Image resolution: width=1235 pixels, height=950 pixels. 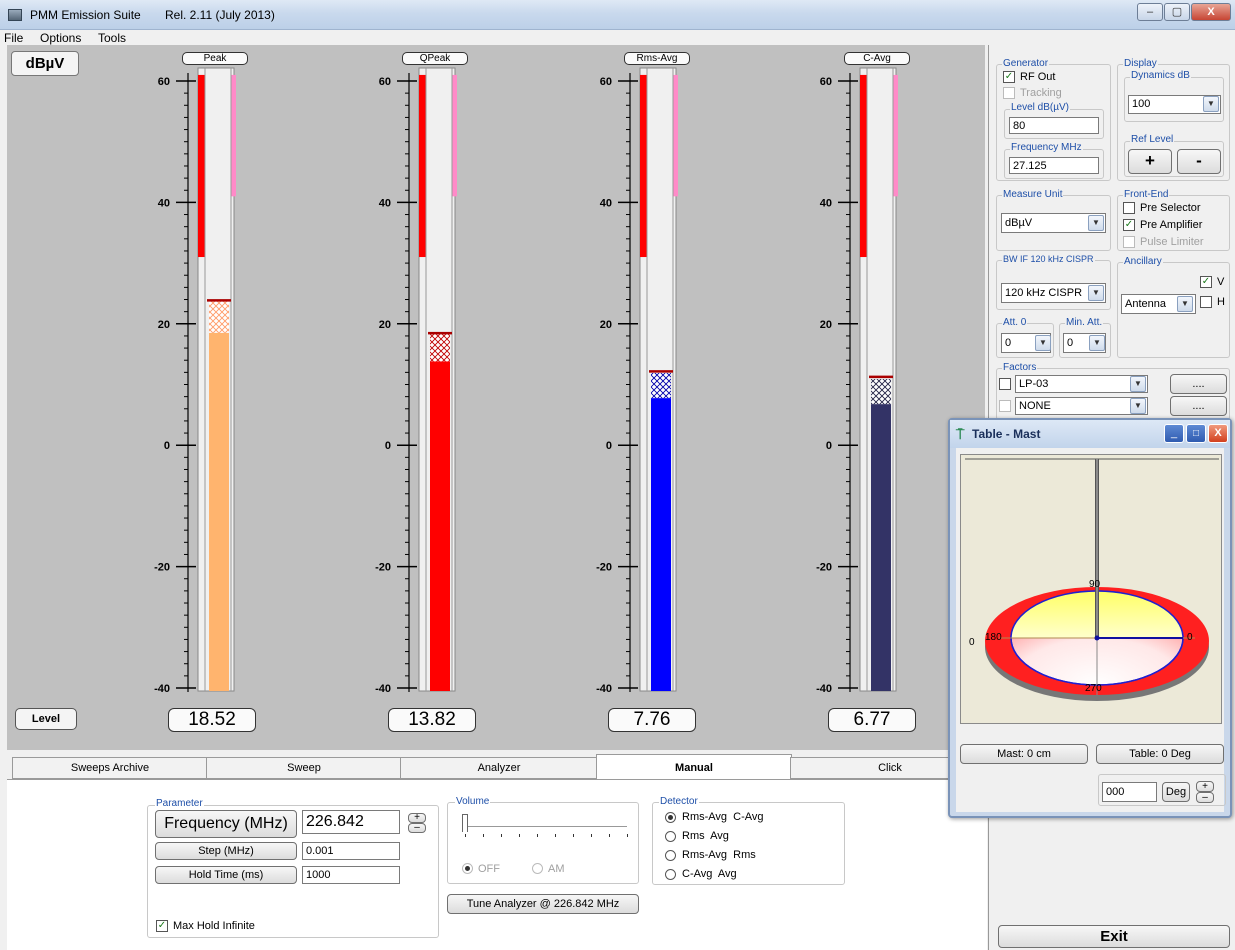 What do you see at coordinates (214, 926) in the screenshot?
I see `max-hold-label: Max Hold Infinite` at bounding box center [214, 926].